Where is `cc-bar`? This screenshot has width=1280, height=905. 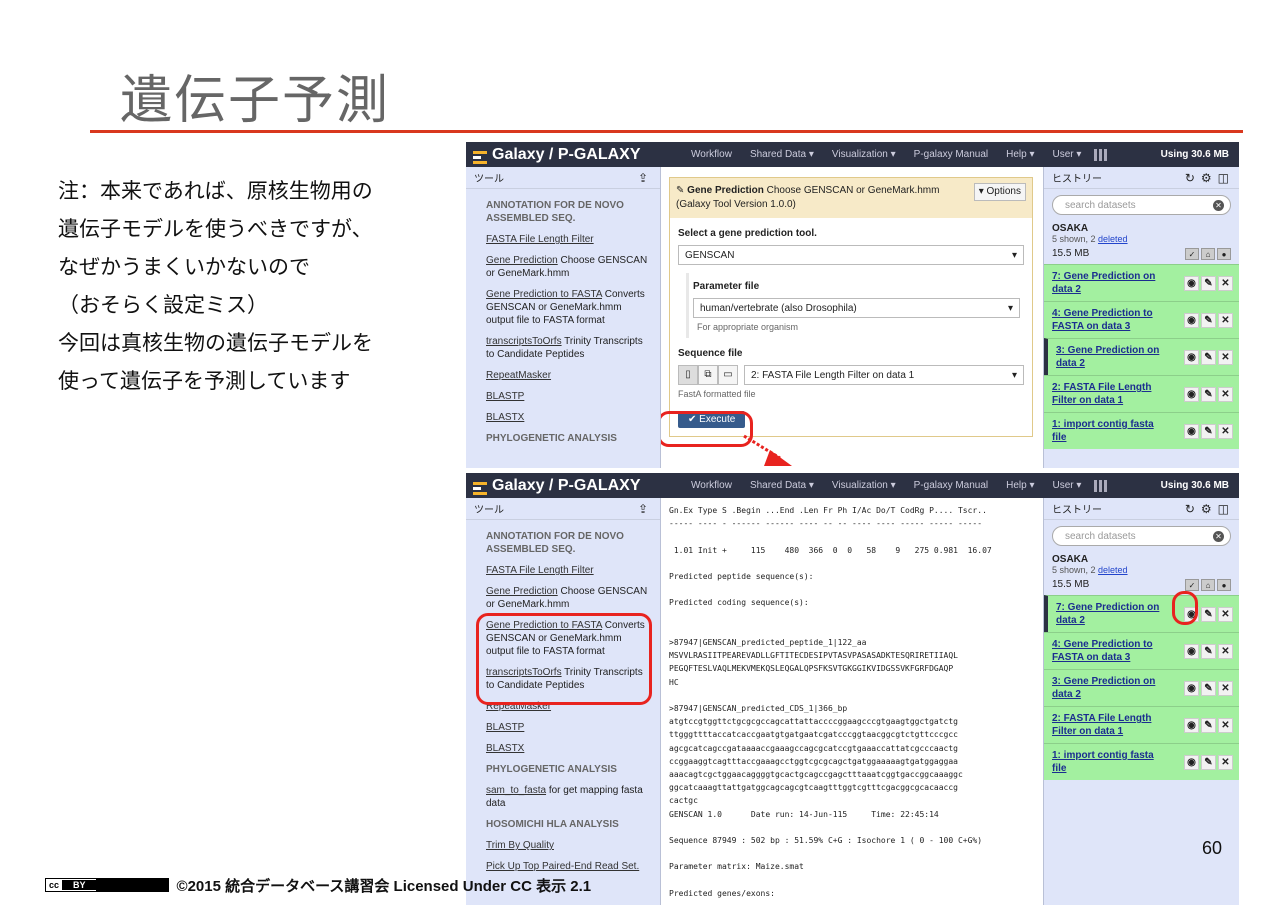 cc-bar is located at coordinates (132, 885).